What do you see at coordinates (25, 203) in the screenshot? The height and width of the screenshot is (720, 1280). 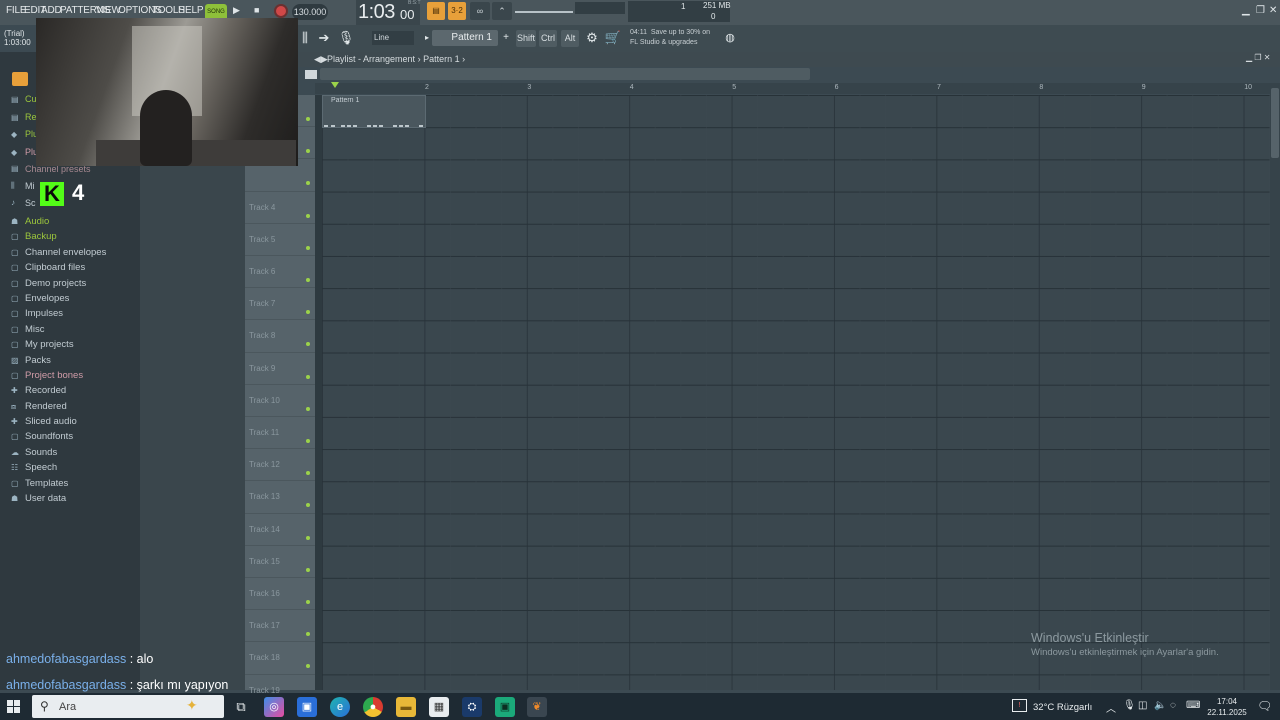 I see `browser-item-scores: ♪ Sc` at bounding box center [25, 203].